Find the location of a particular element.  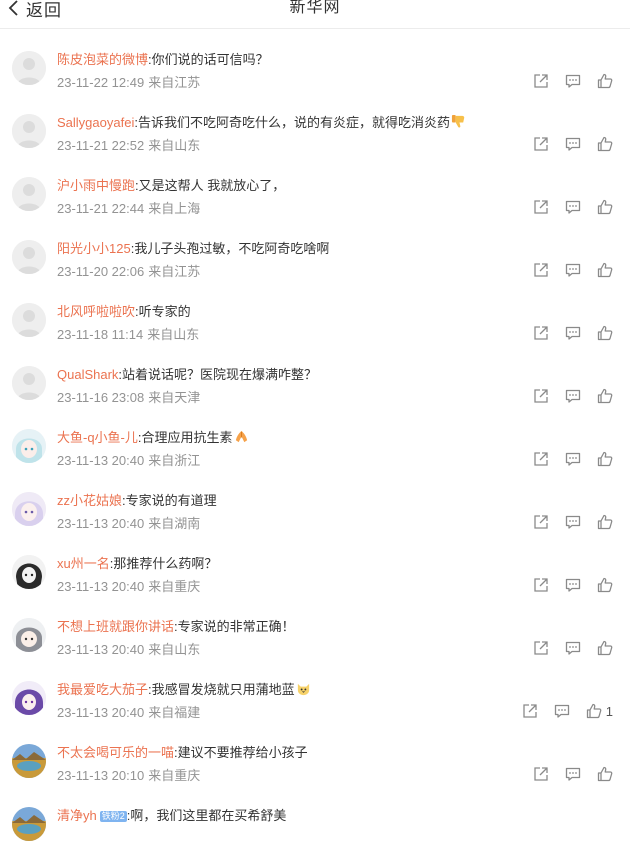

comment-username: 大鱼-q小鱼-儿 is located at coordinates (97, 437).